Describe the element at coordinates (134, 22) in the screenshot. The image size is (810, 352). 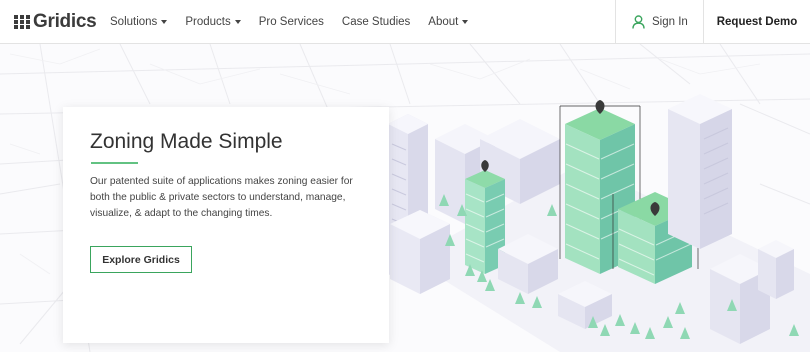
I see `menu-item-label: Solutions` at that location.